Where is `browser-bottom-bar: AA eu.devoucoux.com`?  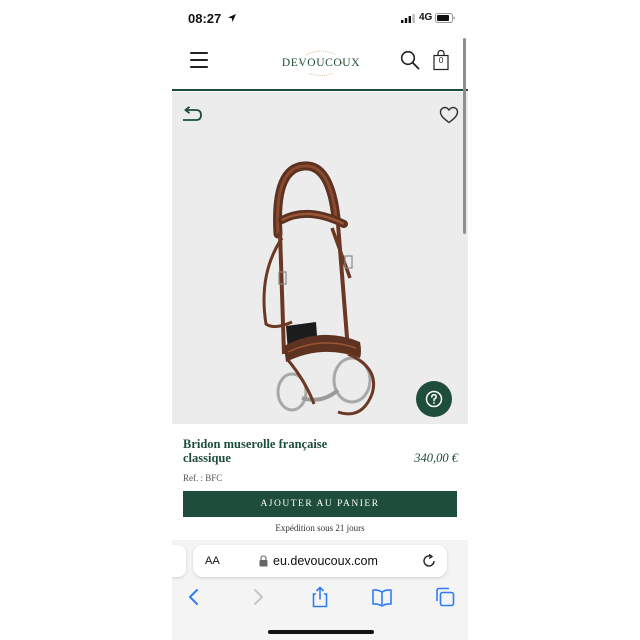
browser-bottom-bar: AA eu.devoucoux.com is located at coordinates (320, 590).